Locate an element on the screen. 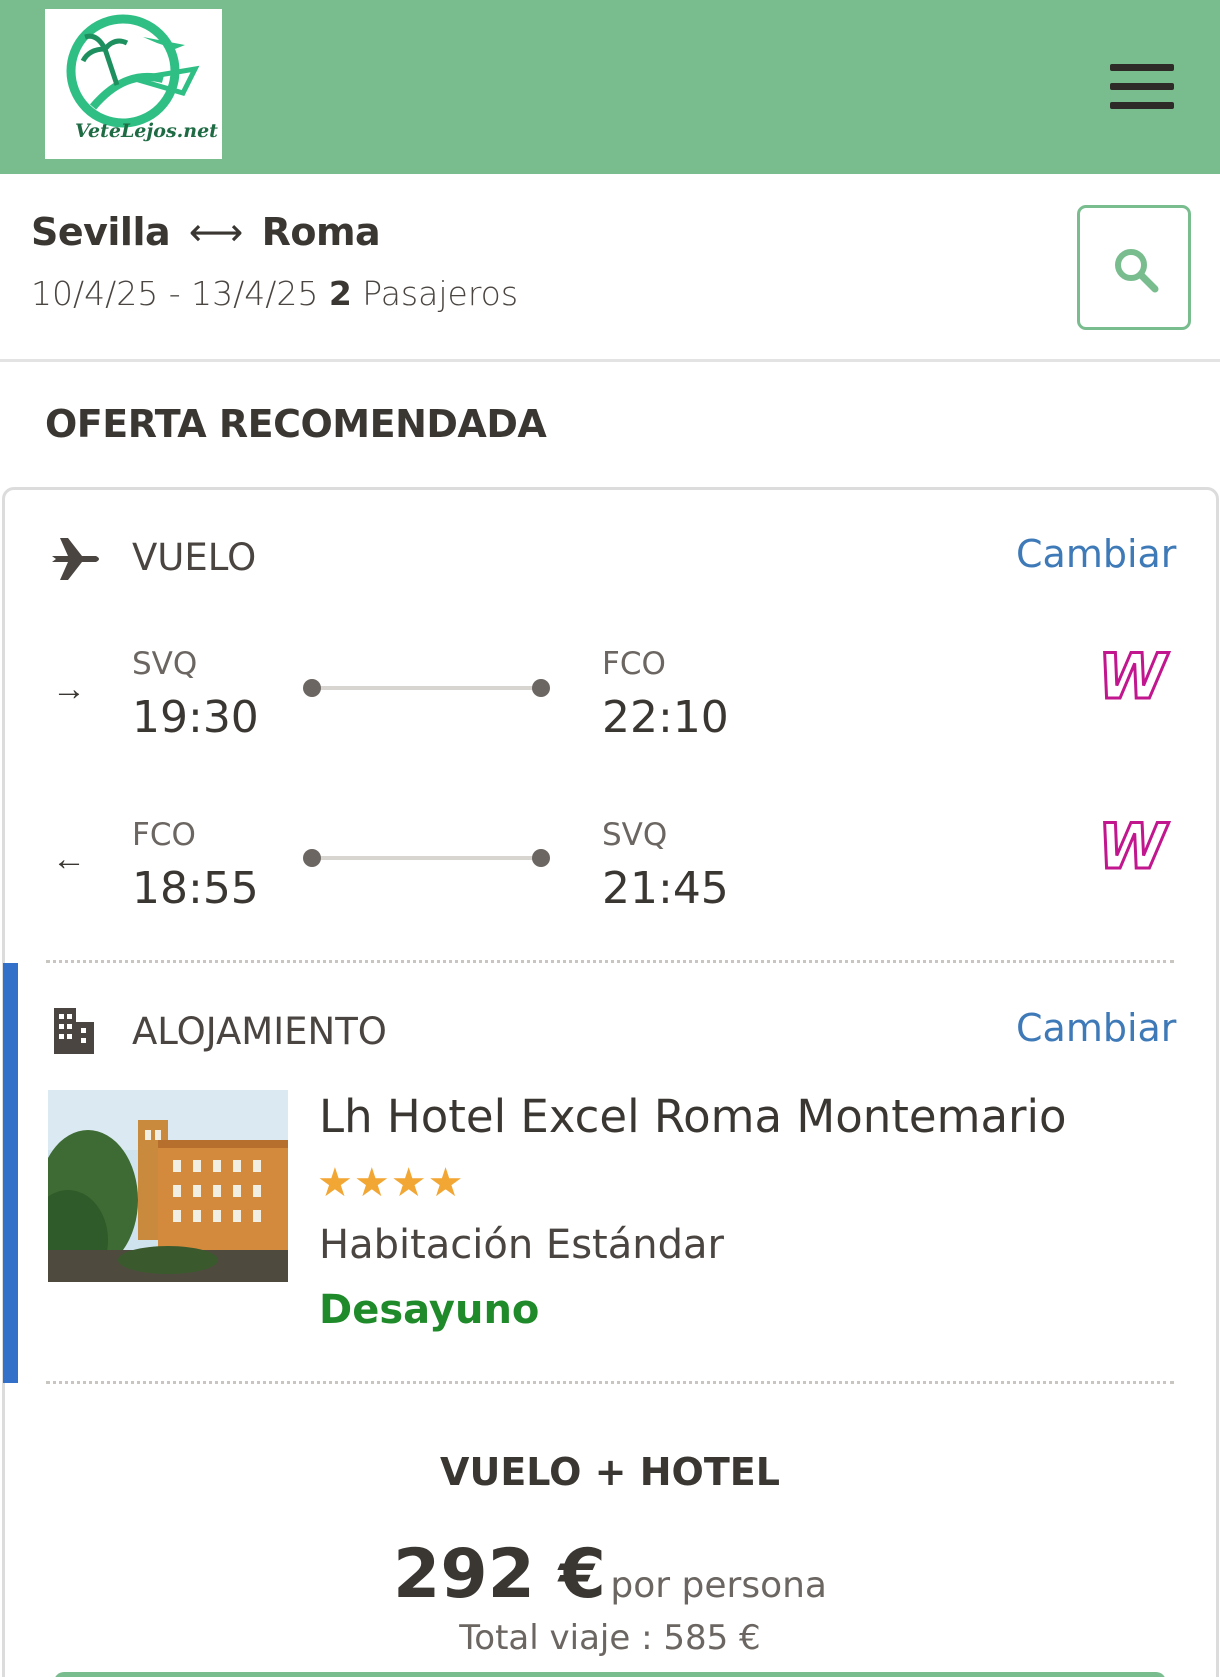 This screenshot has width=1220, height=1677. search-button is located at coordinates (1134, 267).